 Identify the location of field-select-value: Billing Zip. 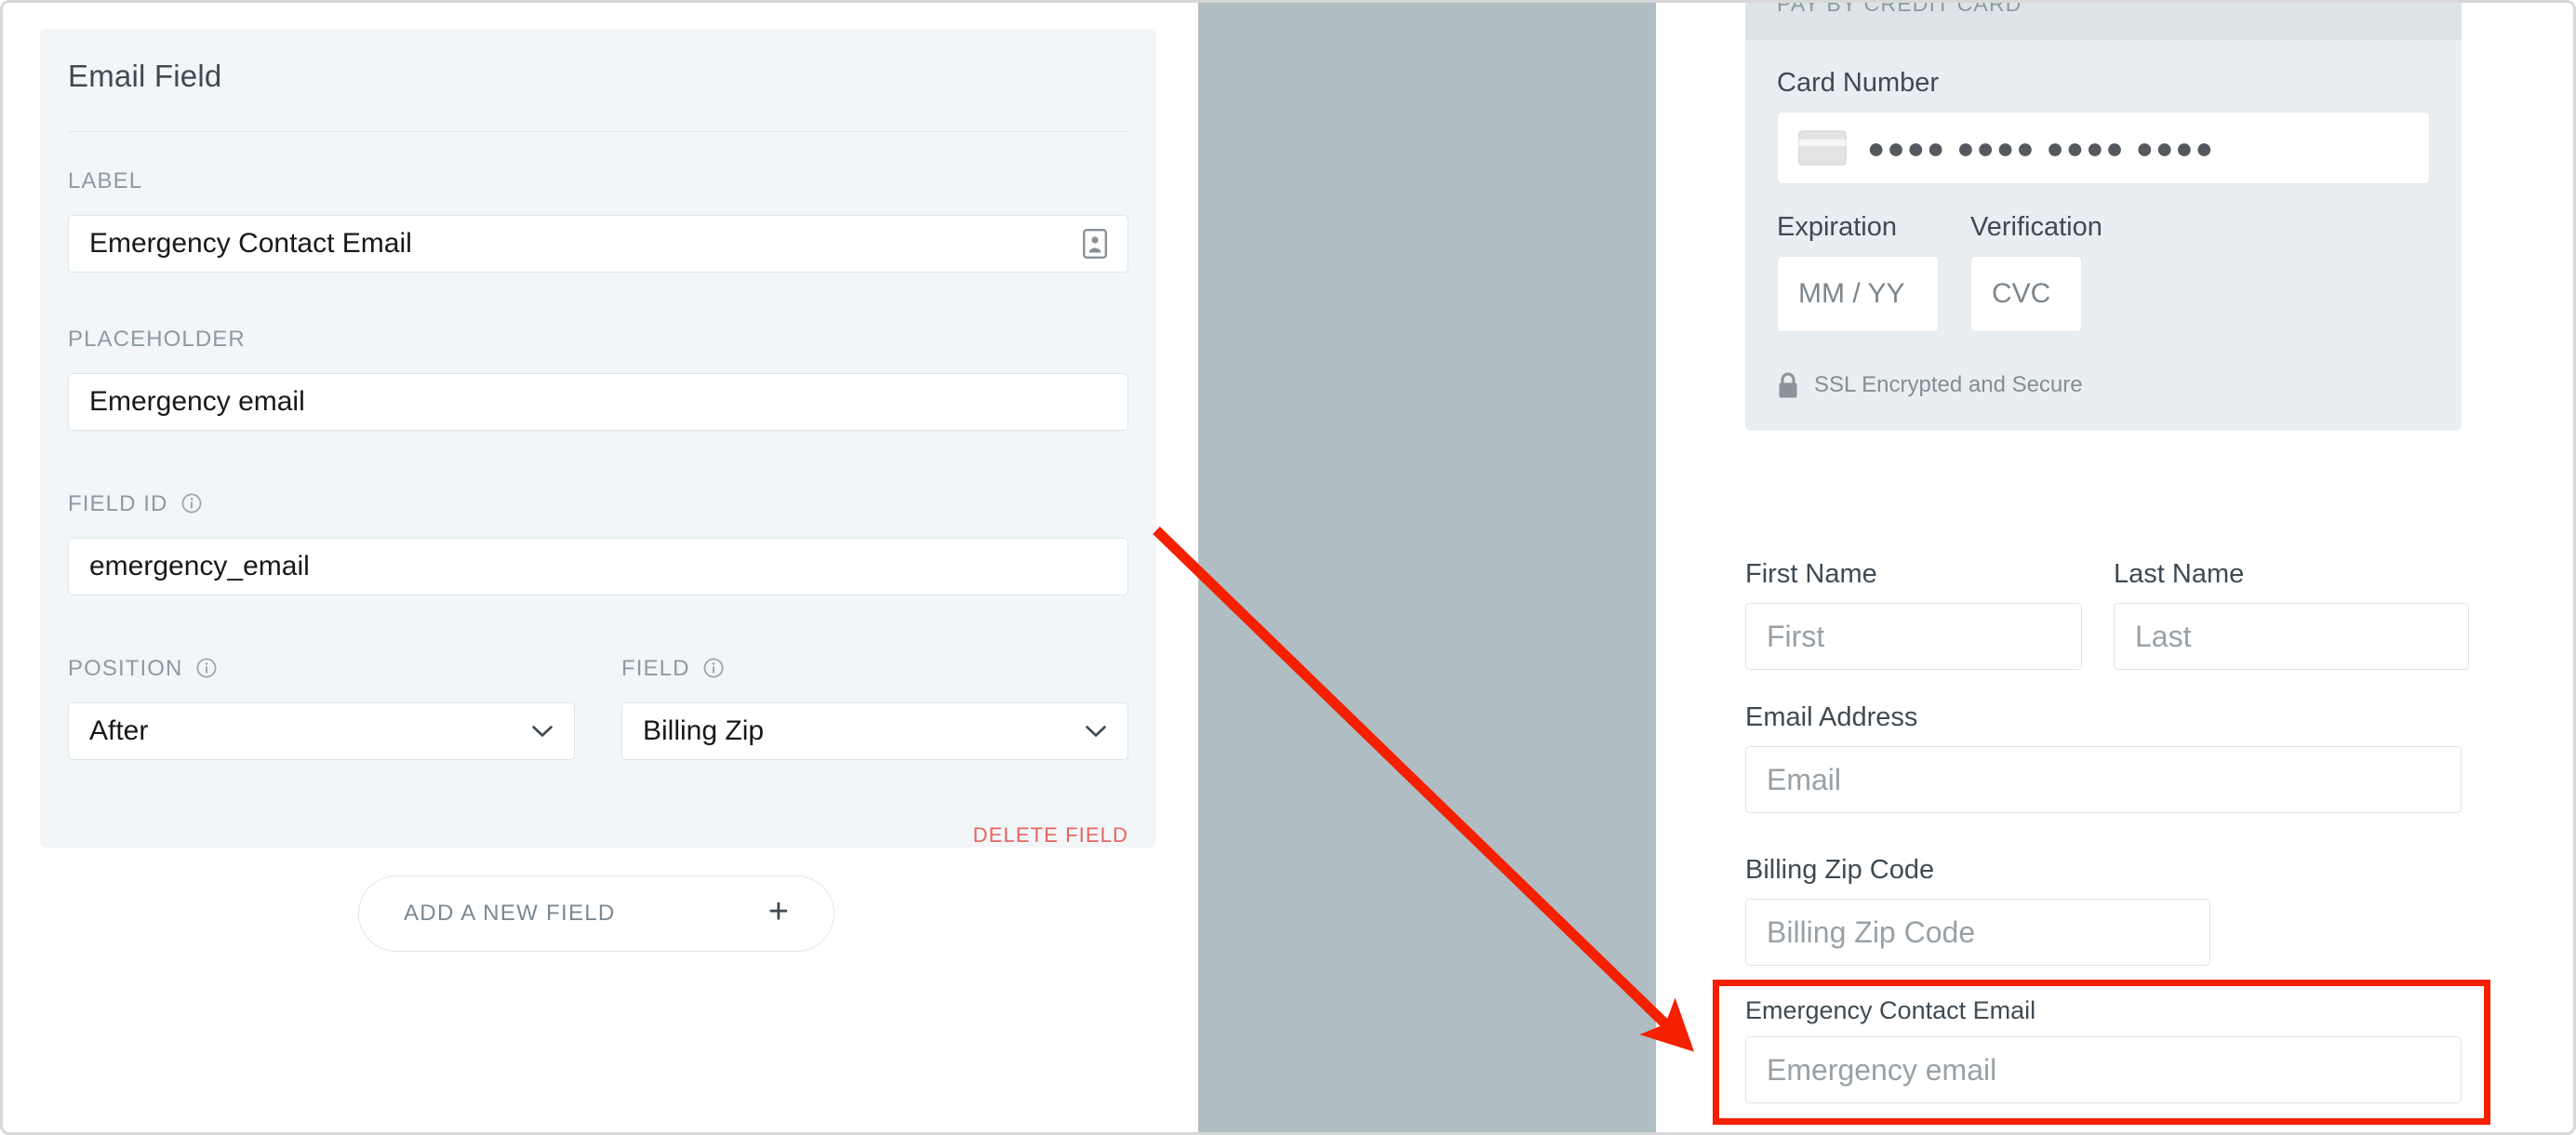
(704, 730).